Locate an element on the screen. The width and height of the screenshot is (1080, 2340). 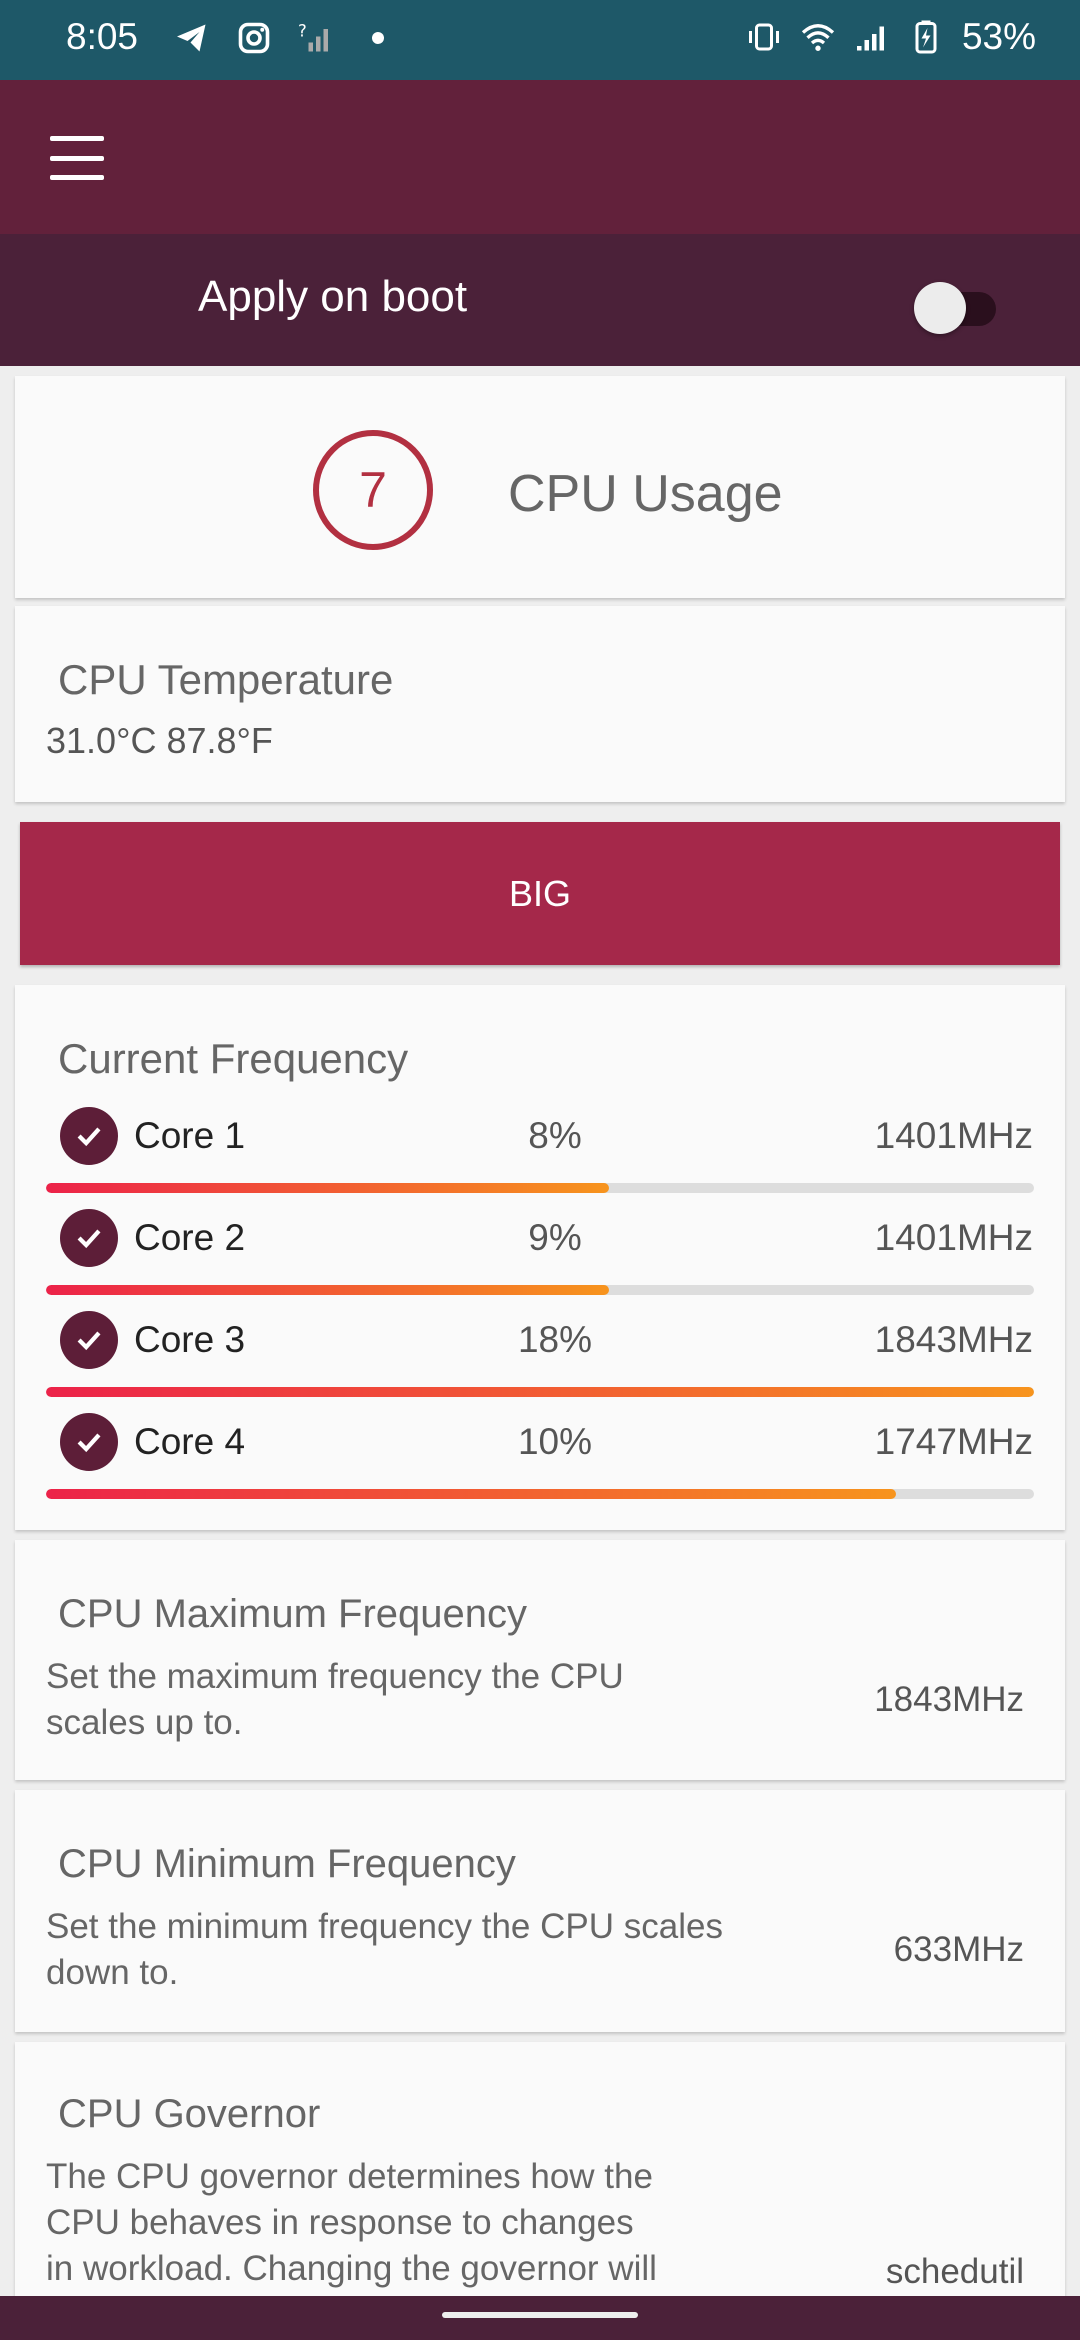
core-frequency: 1747MHz is located at coordinates (953, 1441).